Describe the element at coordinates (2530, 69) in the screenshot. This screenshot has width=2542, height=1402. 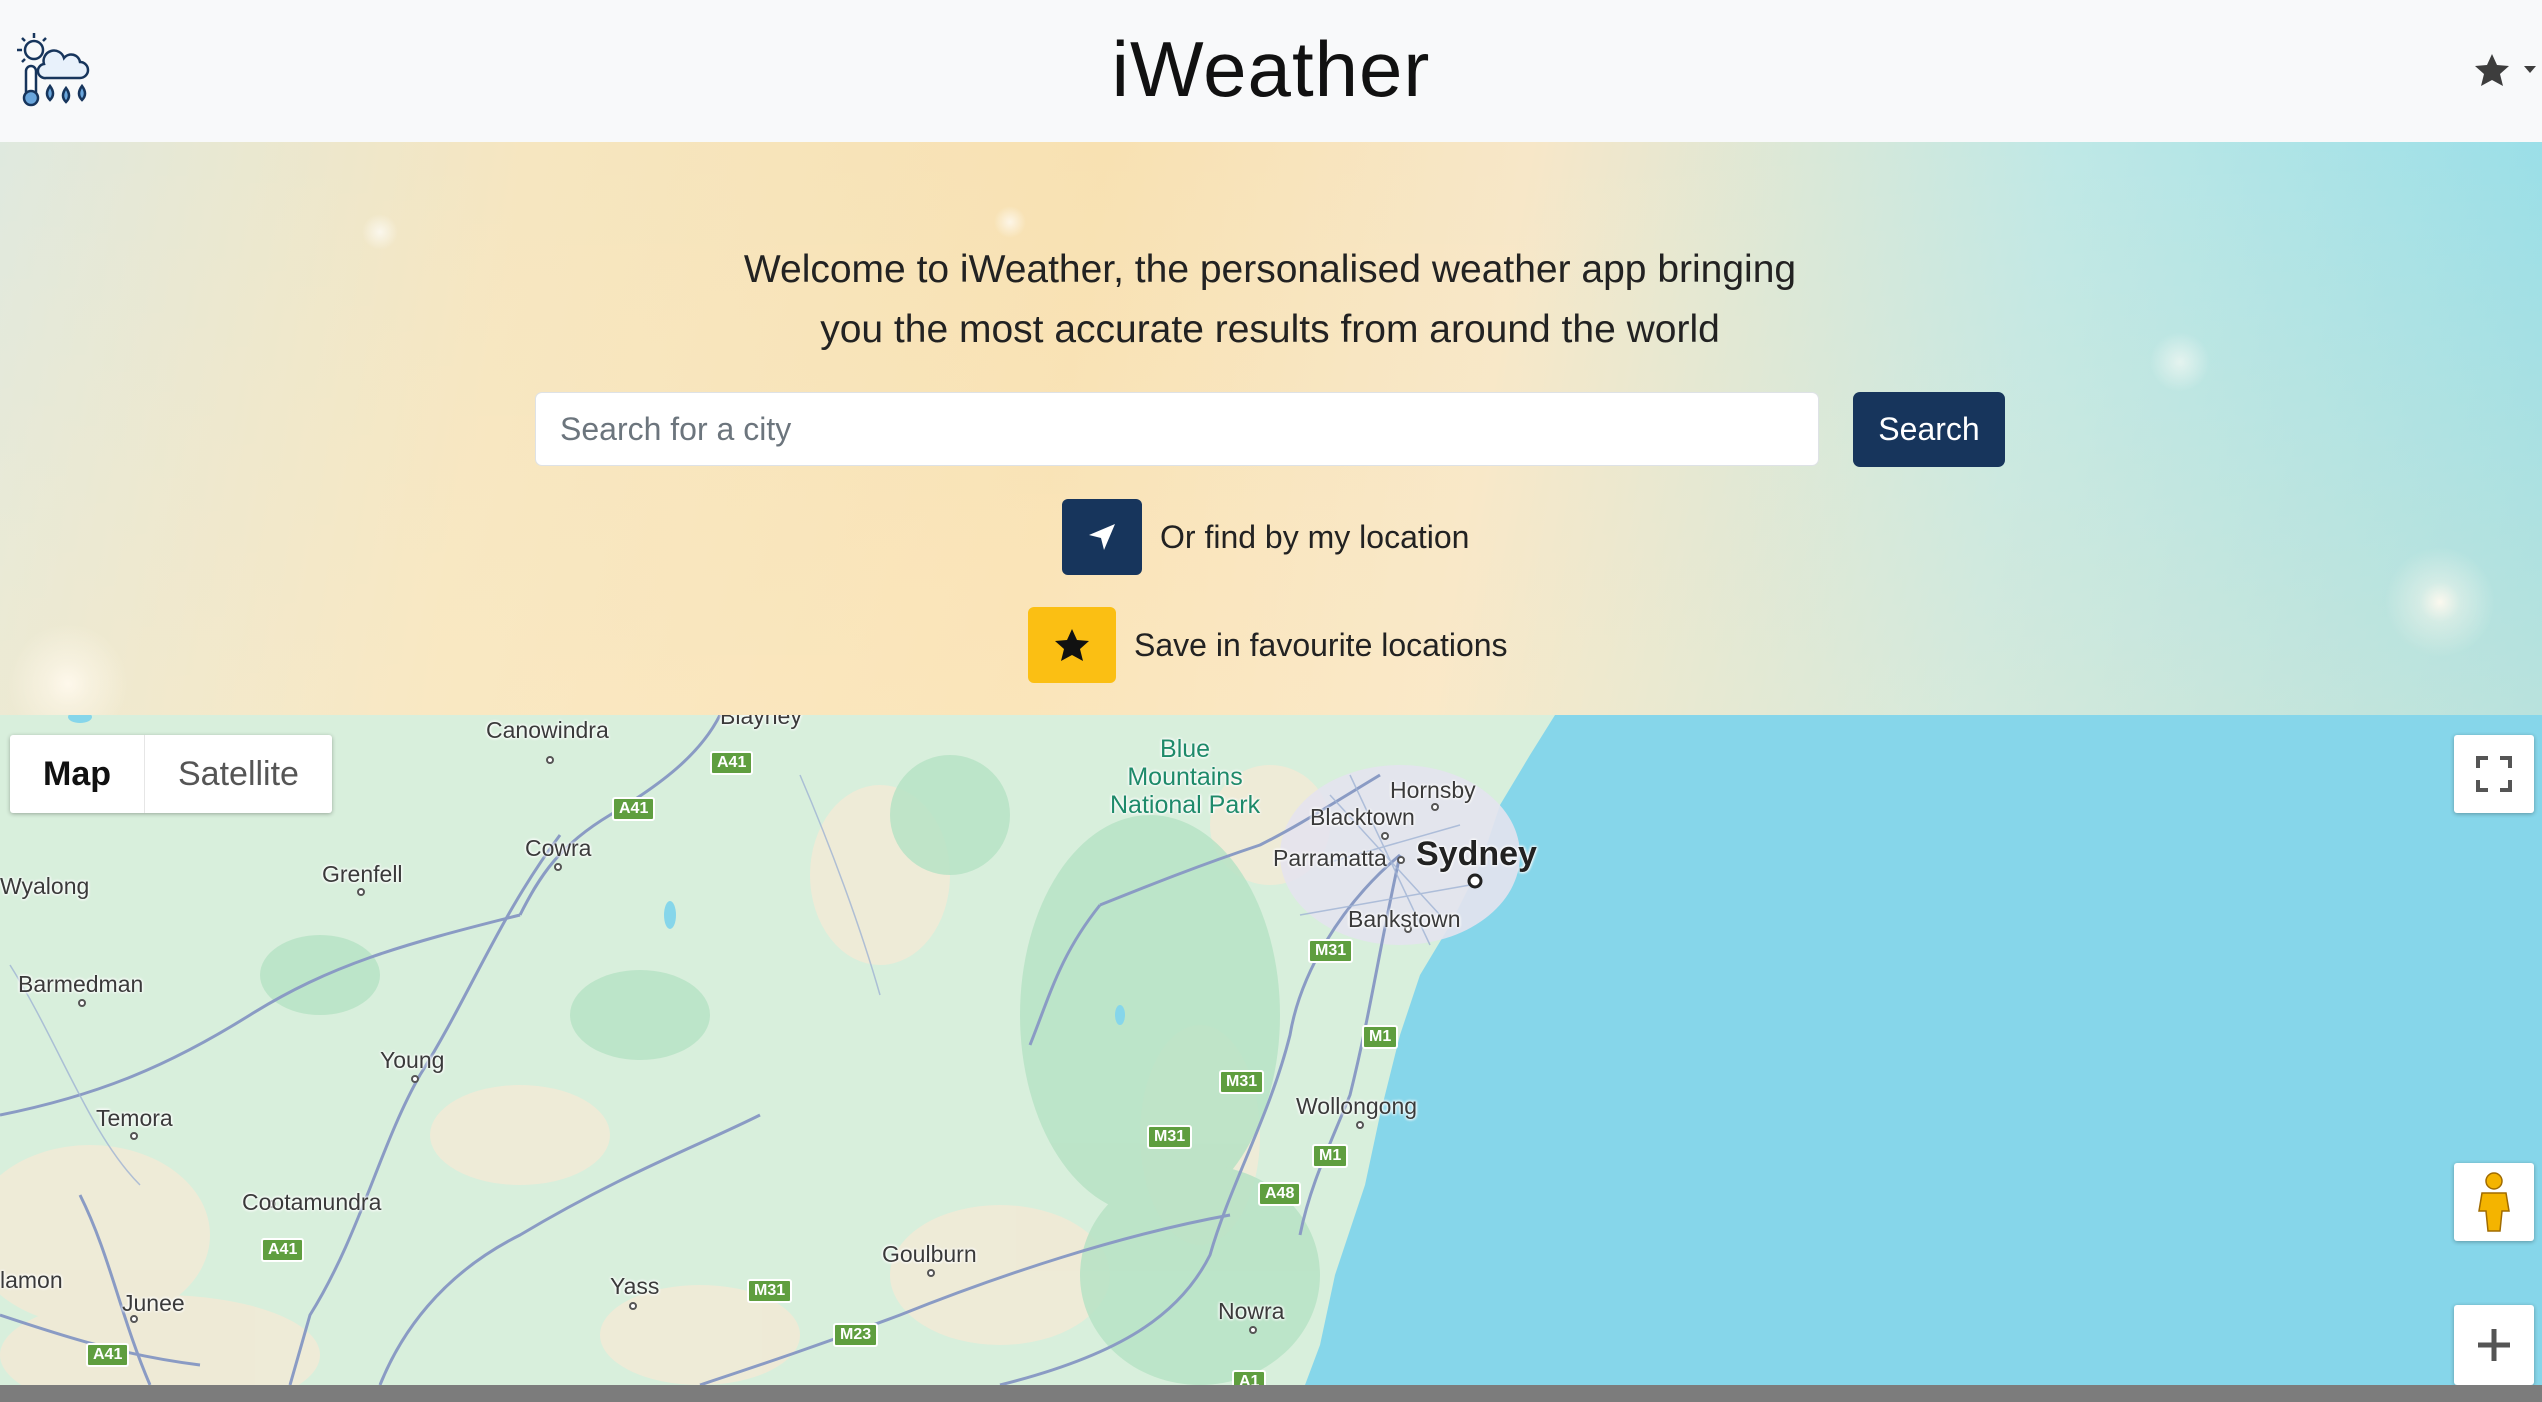
I see `chevron-down-icon` at that location.